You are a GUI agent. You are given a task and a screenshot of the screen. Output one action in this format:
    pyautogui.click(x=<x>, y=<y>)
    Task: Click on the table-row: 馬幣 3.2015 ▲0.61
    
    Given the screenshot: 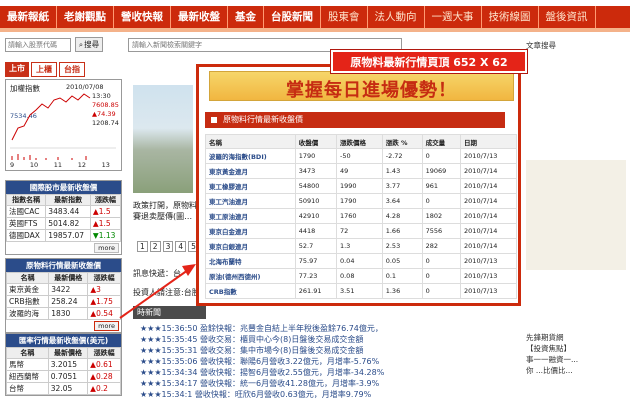 What is the action you would take?
    pyautogui.click(x=63, y=364)
    